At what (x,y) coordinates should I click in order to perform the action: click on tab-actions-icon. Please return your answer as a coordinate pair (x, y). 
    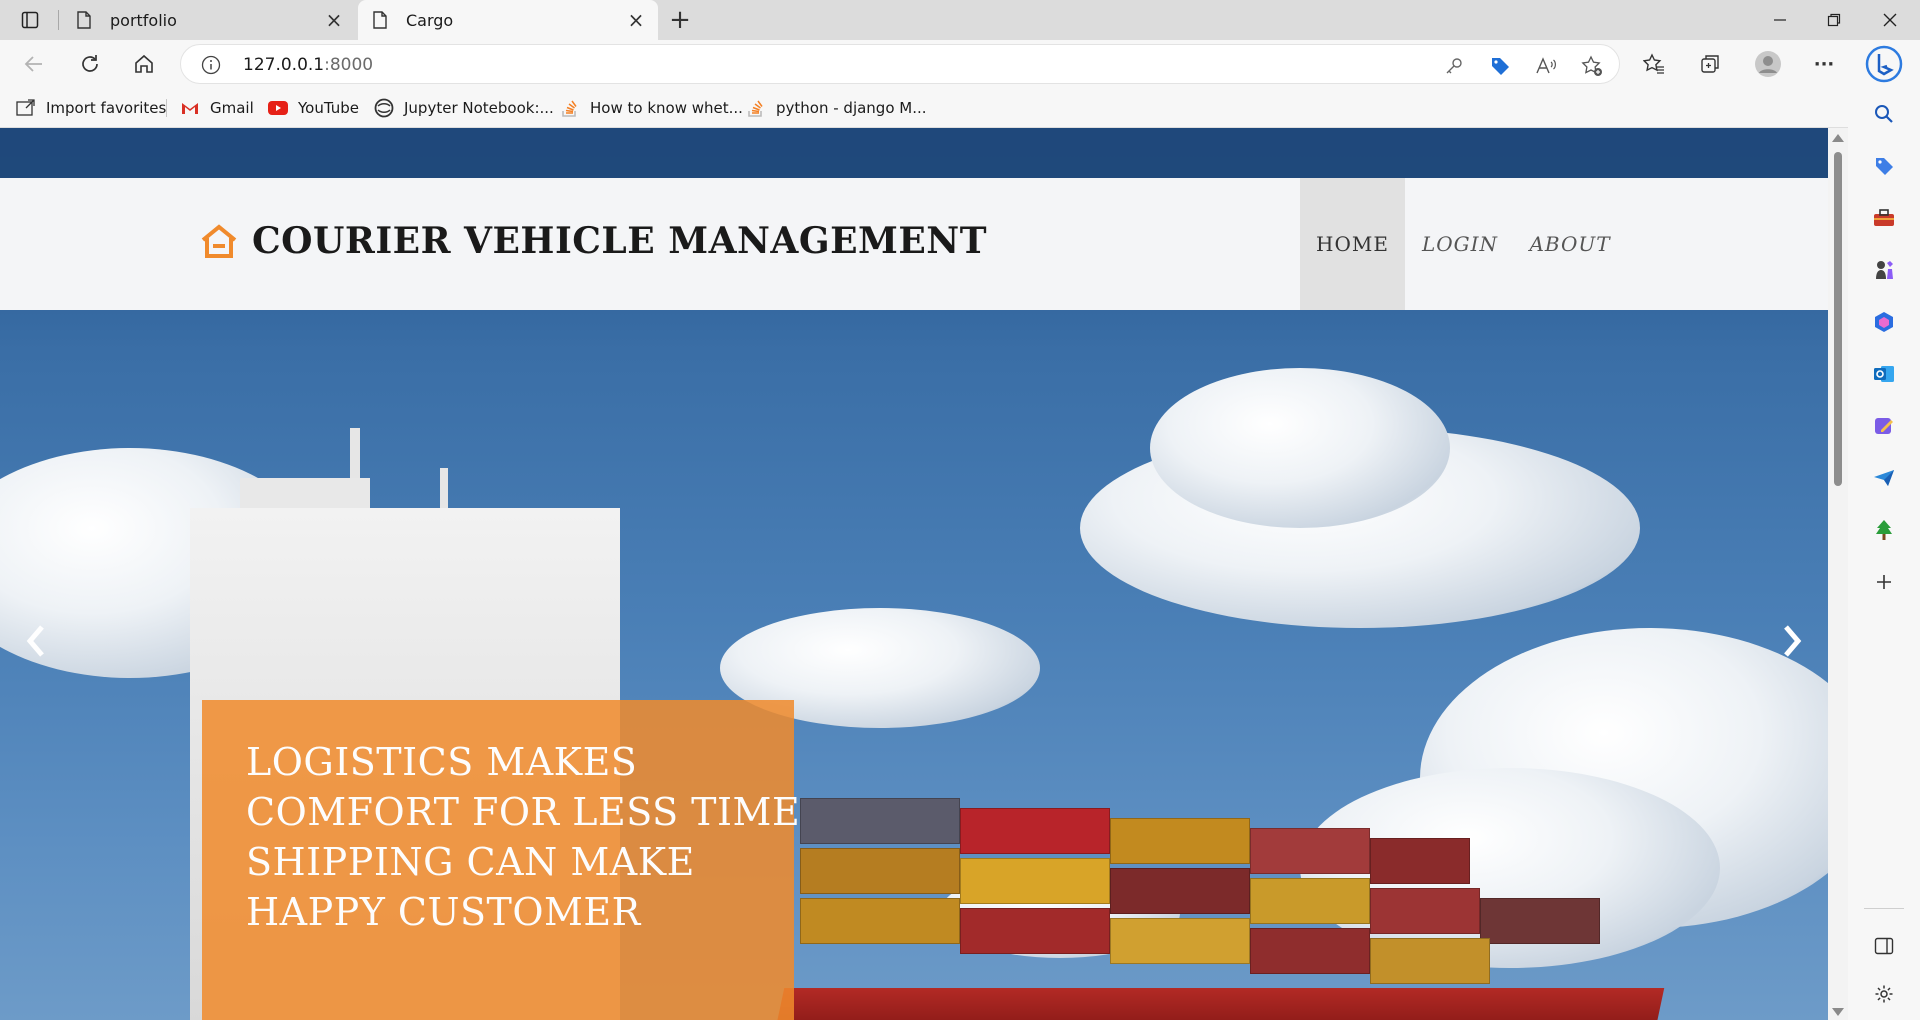
    Looking at the image, I should click on (30, 20).